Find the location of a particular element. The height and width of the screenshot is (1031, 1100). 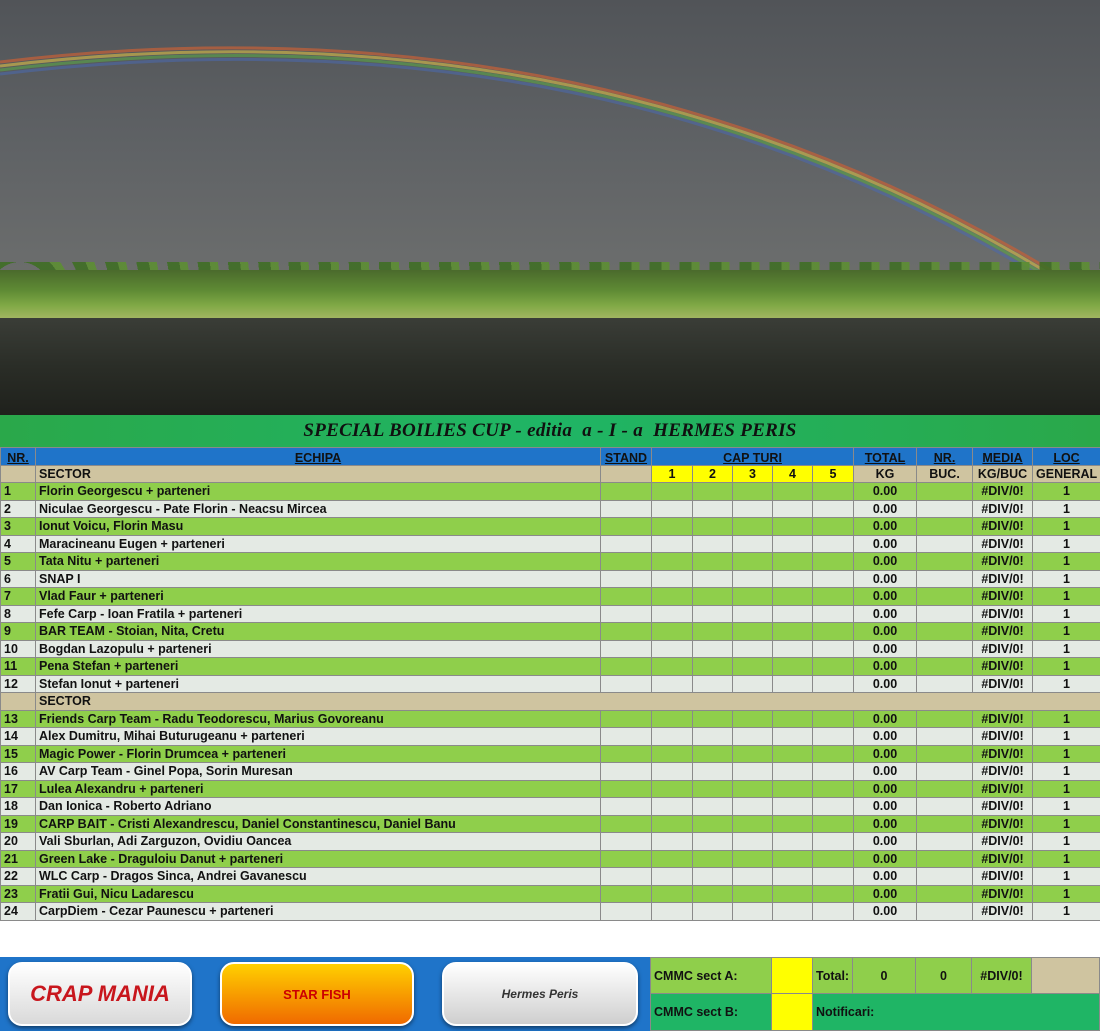

cmmc-sect-a-value is located at coordinates (792, 975).